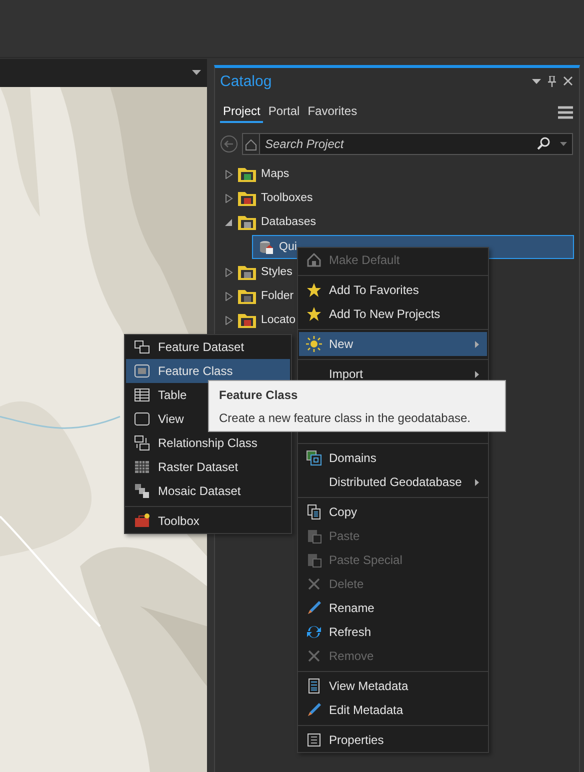  Describe the element at coordinates (246, 81) in the screenshot. I see `pane-title: Catalog` at that location.